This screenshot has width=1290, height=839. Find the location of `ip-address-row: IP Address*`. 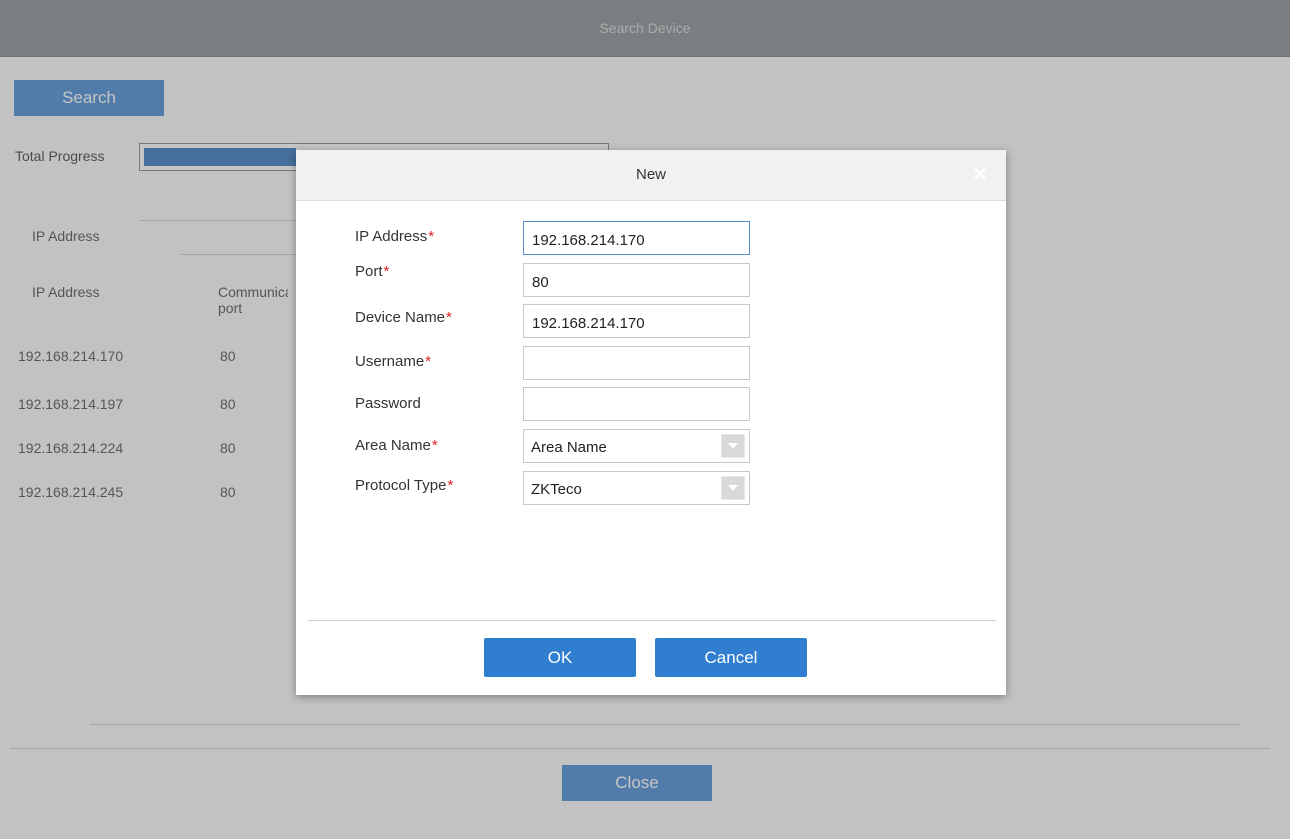

ip-address-row: IP Address* is located at coordinates (651, 239).